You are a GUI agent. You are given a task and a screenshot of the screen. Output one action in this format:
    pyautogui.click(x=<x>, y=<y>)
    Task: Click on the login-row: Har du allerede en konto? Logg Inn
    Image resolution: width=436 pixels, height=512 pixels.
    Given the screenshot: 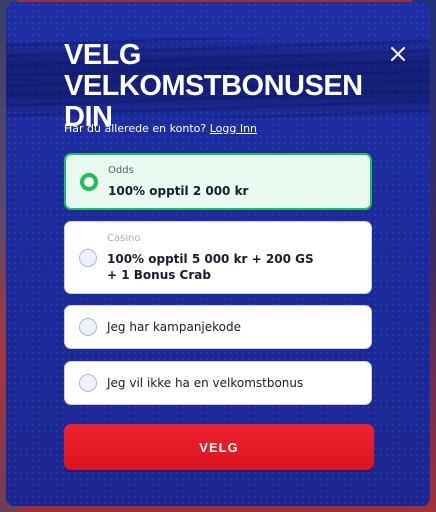 What is the action you would take?
    pyautogui.click(x=160, y=128)
    